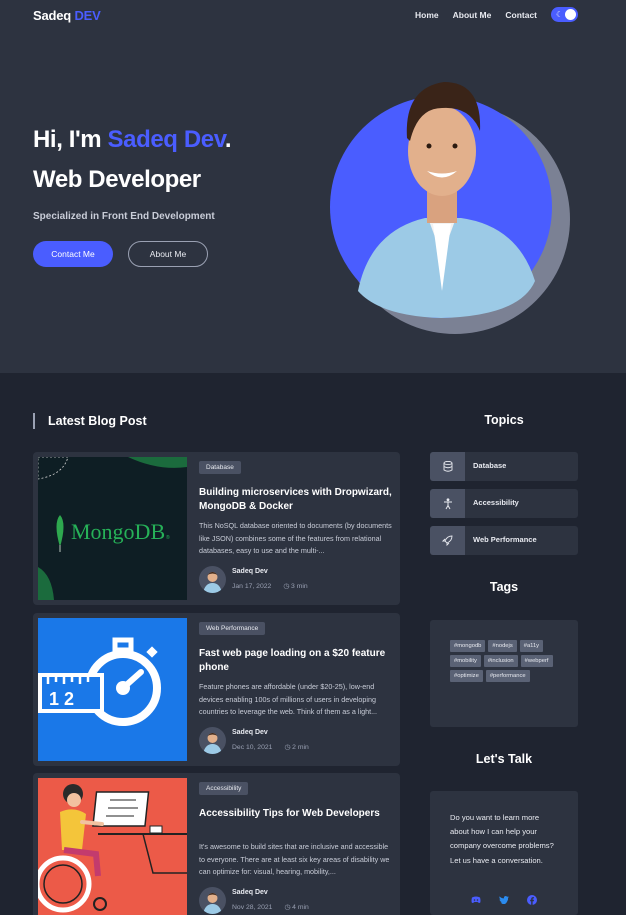 The width and height of the screenshot is (626, 915). I want to click on topic-web-performance: Web Performance, so click(504, 540).